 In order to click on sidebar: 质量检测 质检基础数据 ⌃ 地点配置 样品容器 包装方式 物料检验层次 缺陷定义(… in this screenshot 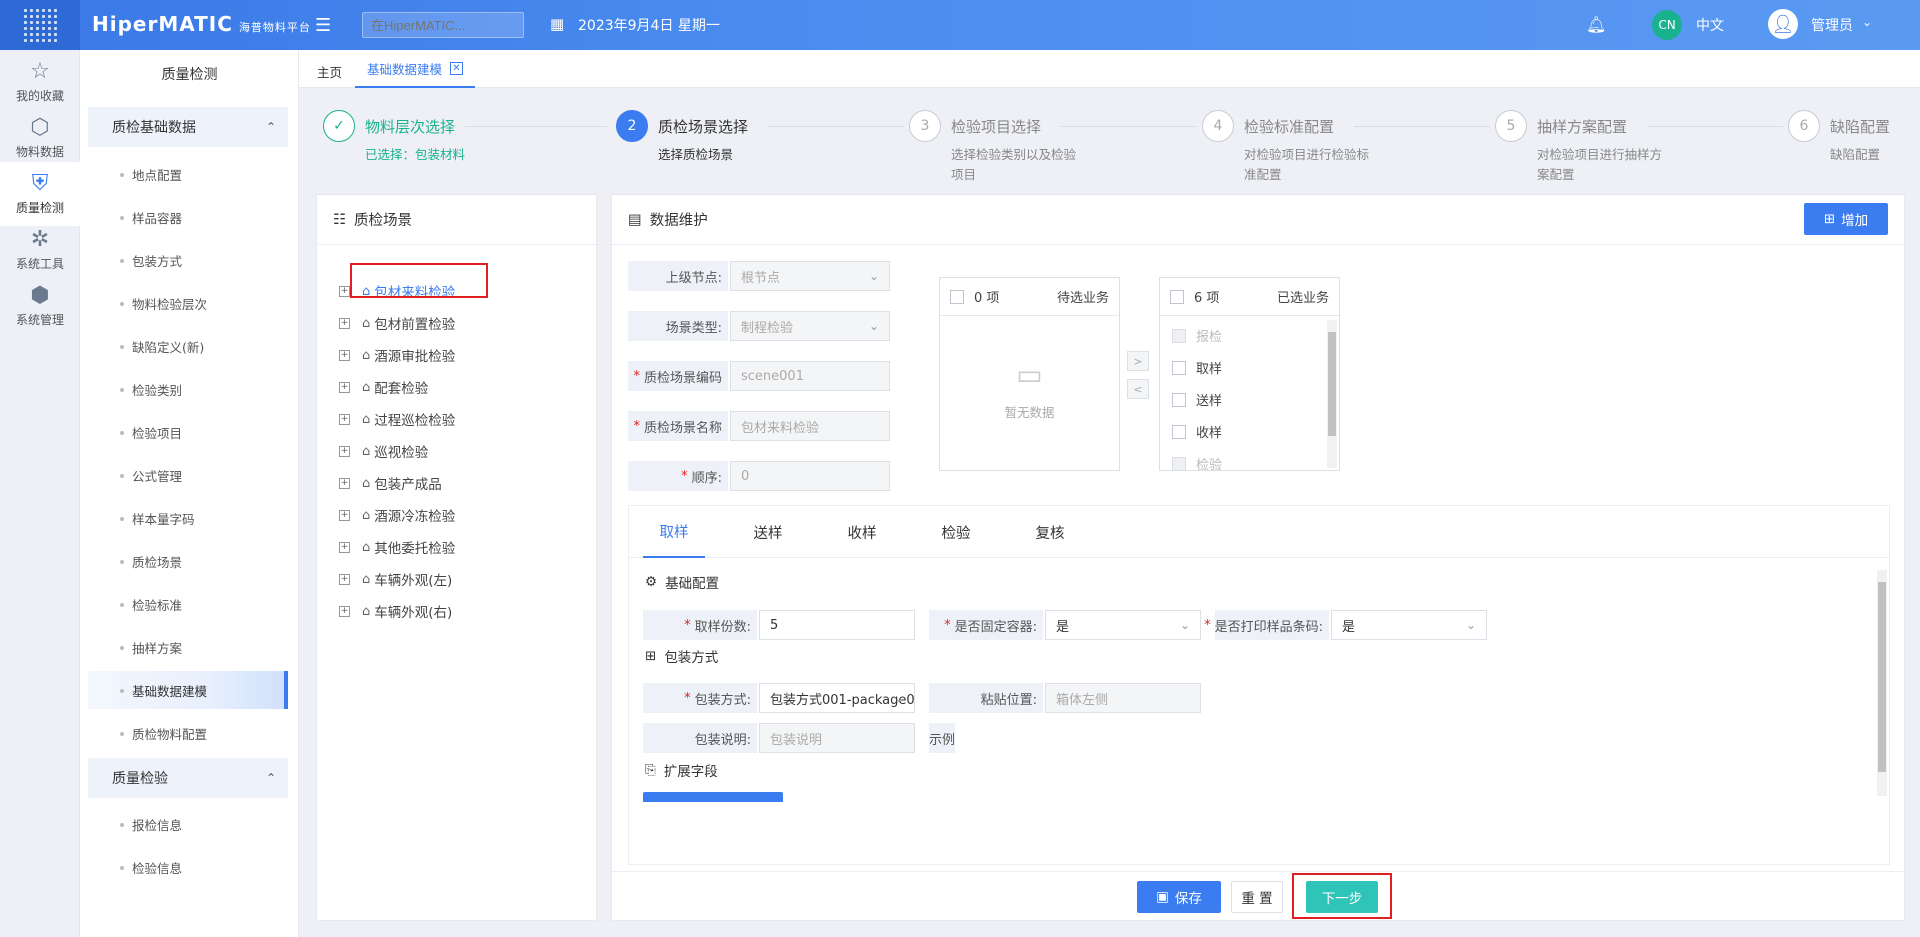, I will do `click(189, 493)`.